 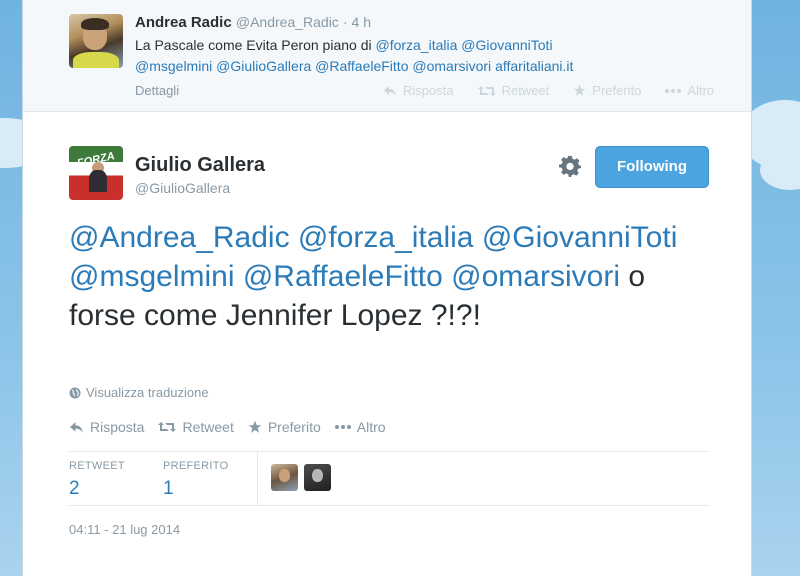 I want to click on url-link: affaritaliani.it, so click(x=534, y=66).